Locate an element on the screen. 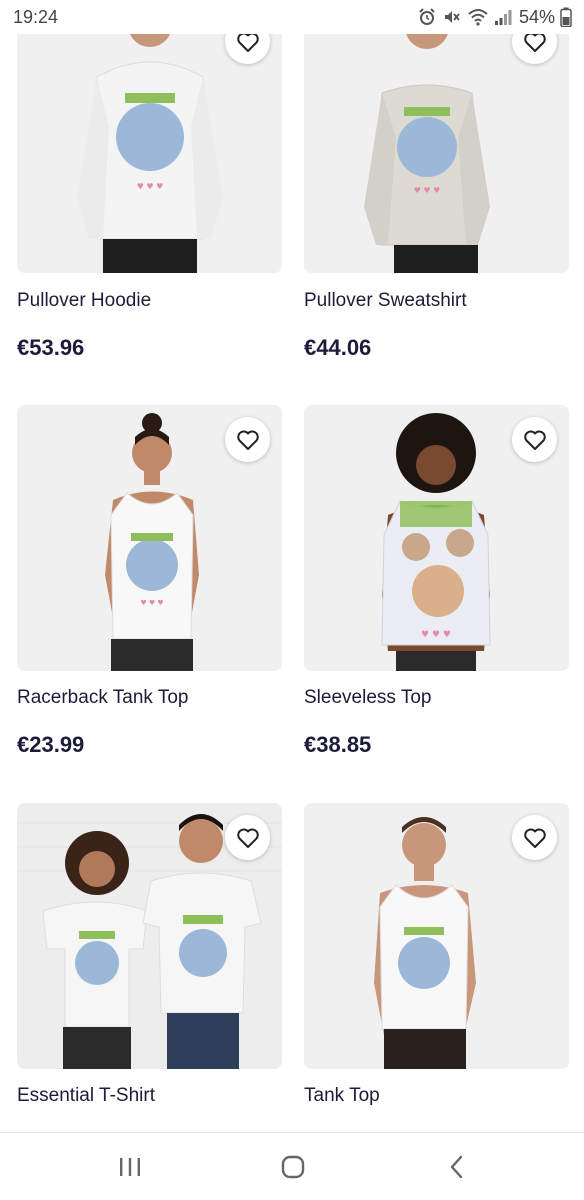 The height and width of the screenshot is (1200, 584). mute-icon is located at coordinates (452, 17).